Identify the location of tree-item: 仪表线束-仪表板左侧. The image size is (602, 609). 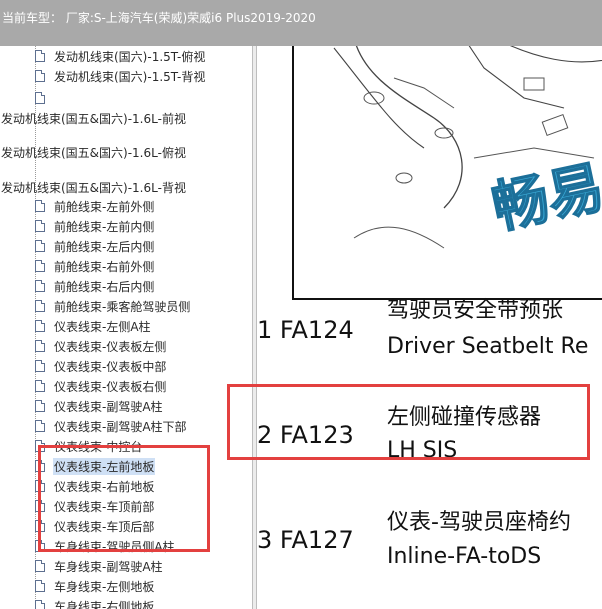
(83, 346).